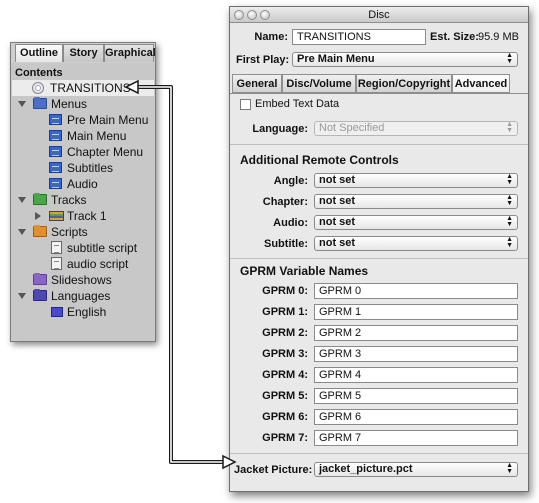  What do you see at coordinates (229, 462) in the screenshot?
I see `arrowhead-right-icon` at bounding box center [229, 462].